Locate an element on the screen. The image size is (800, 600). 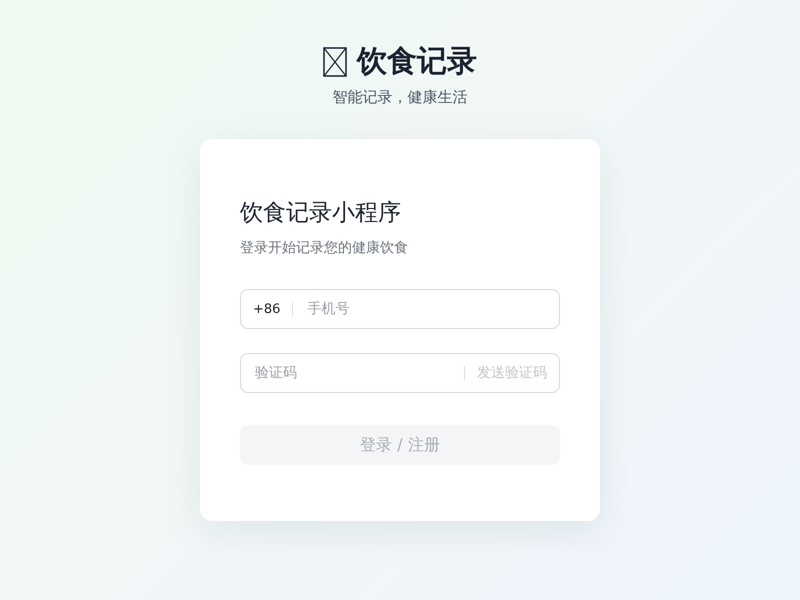
code-input: 验证码 is located at coordinates (352, 373).